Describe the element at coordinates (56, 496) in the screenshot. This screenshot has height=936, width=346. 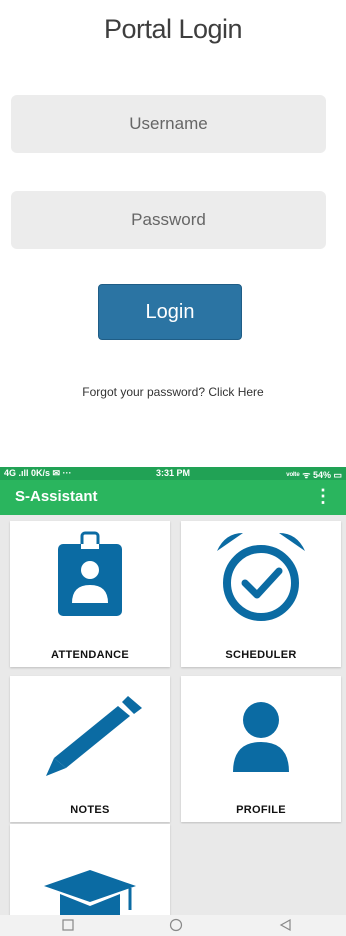
I see `app-title: S-Assistant` at that location.